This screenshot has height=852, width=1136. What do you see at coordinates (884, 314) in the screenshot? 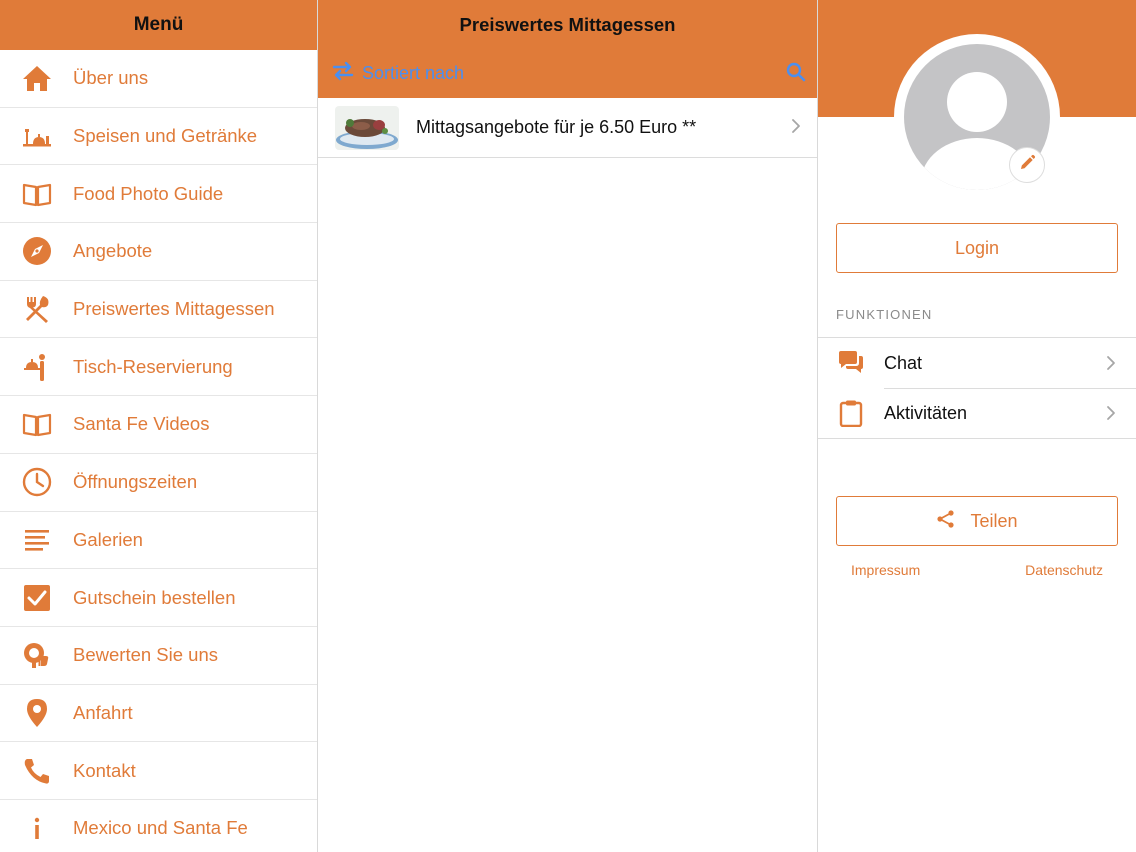
I see `functions-section-label: FUNKTIONEN` at bounding box center [884, 314].